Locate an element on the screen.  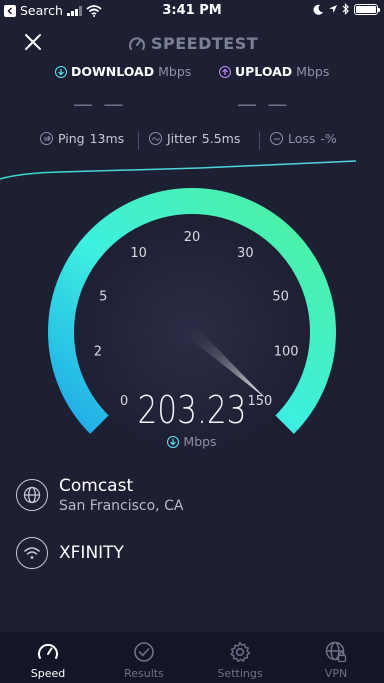
checkmark-circle-icon is located at coordinates (144, 652).